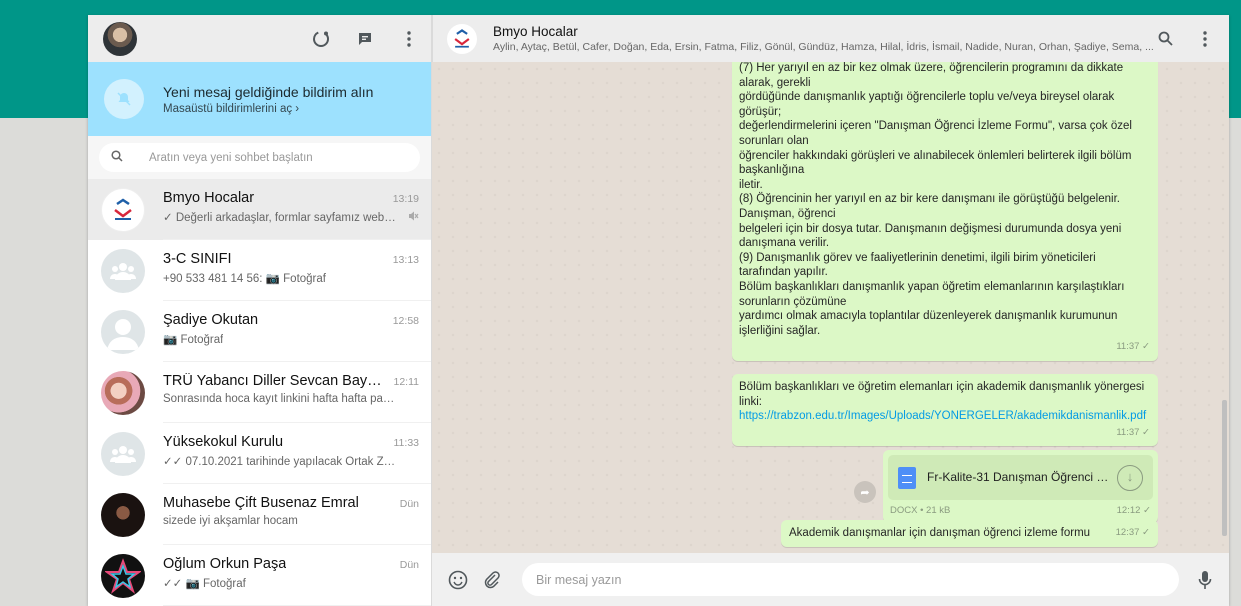  Describe the element at coordinates (1130, 477) in the screenshot. I see `download-icon: ↓` at that location.